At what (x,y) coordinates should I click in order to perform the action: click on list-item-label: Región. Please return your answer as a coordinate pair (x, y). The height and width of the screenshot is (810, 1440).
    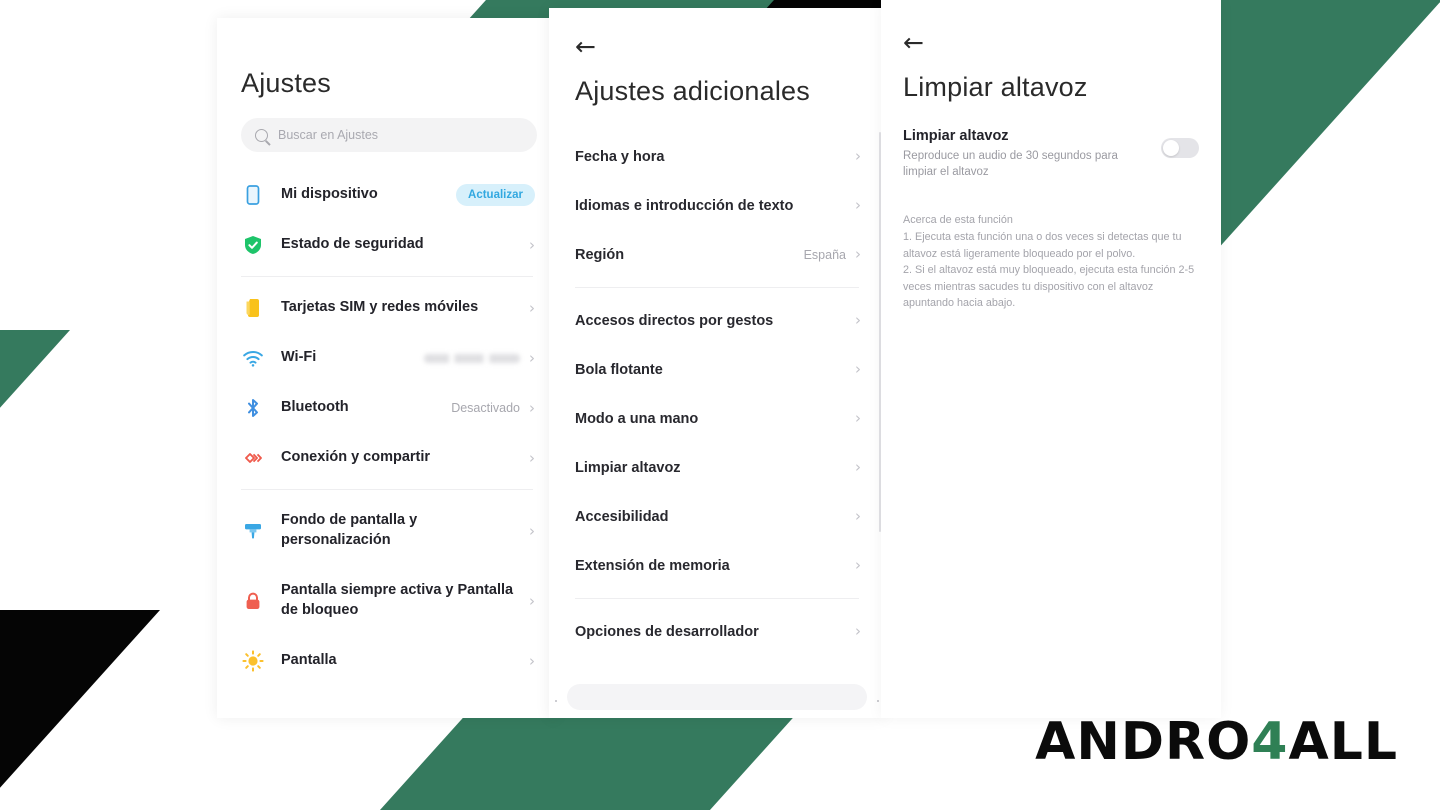
    Looking at the image, I should click on (600, 254).